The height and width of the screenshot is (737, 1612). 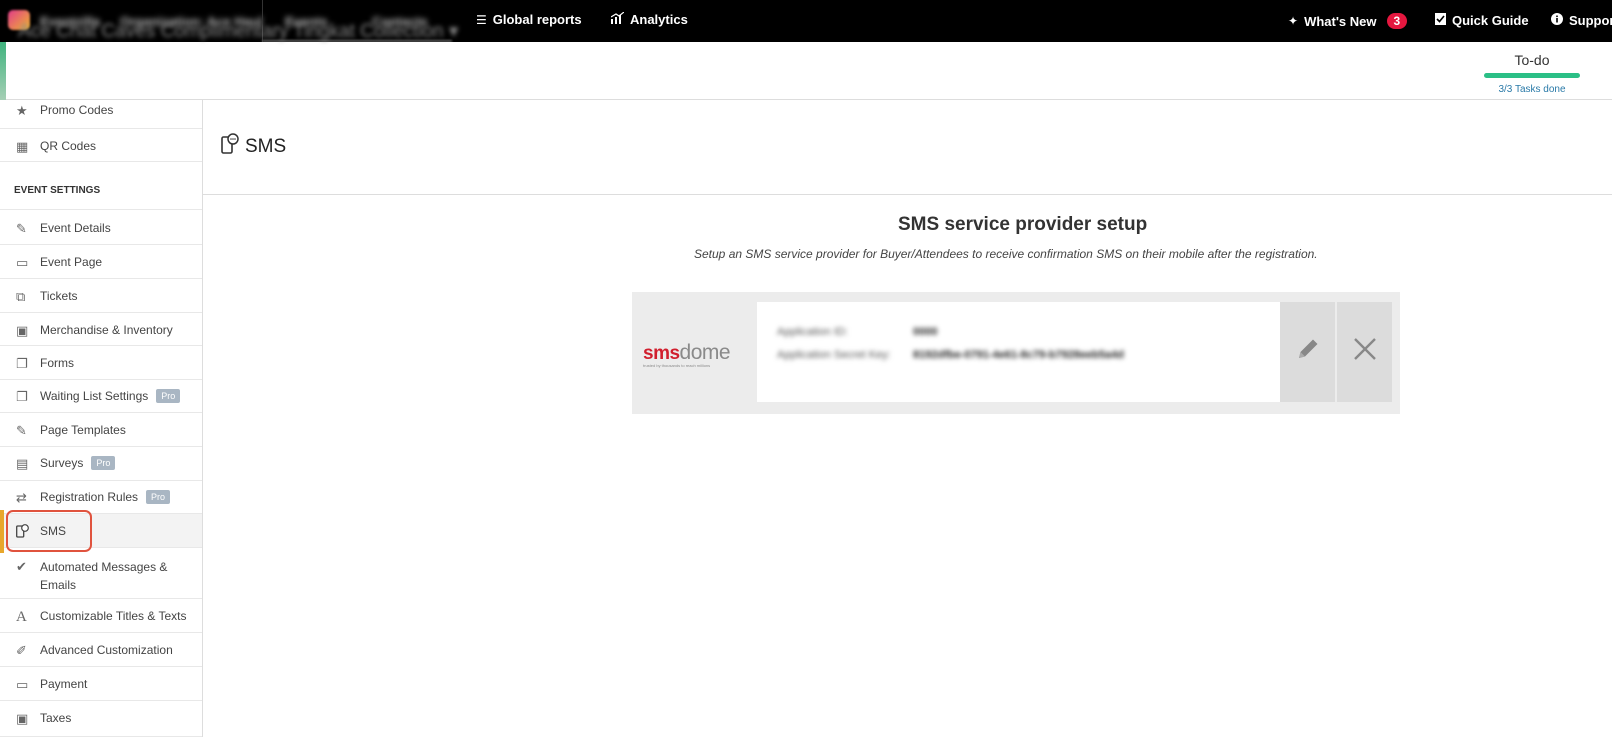 I want to click on analytics-icon, so click(x=617, y=19).